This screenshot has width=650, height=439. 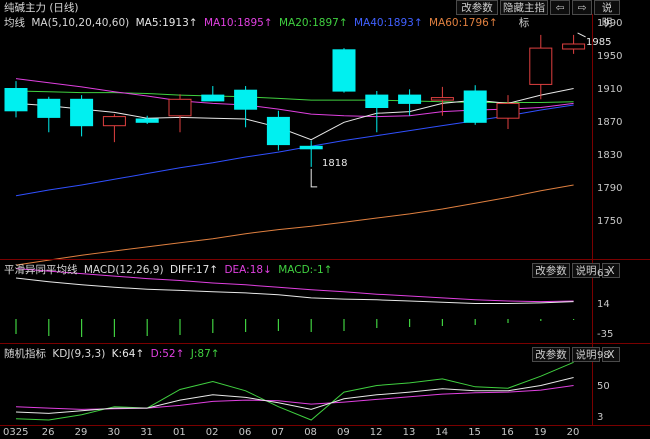 I want to click on kdj-name: 随机指标, so click(x=25, y=354).